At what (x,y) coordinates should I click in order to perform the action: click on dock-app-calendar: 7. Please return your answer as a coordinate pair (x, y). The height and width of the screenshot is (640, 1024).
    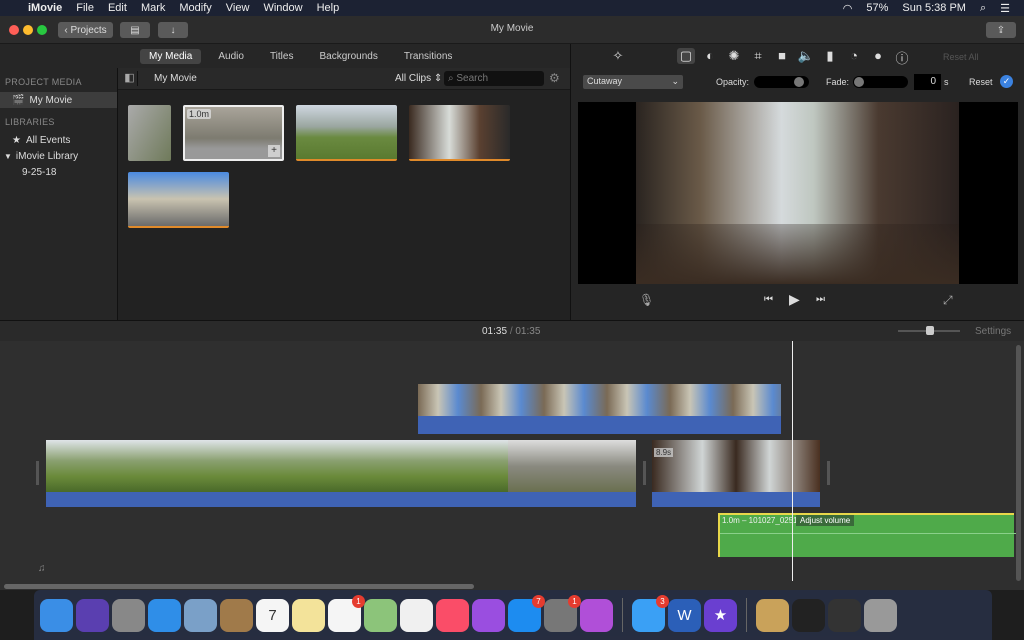
    Looking at the image, I should click on (272, 615).